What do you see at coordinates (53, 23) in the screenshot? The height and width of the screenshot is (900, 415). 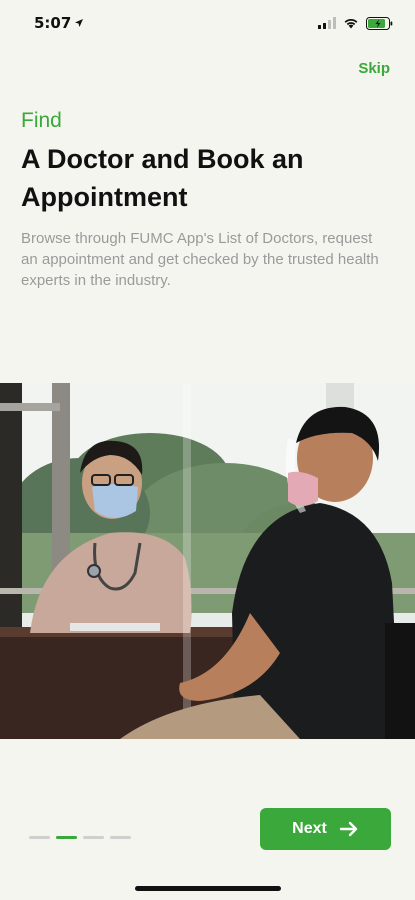 I see `status-time-label: 5:07` at bounding box center [53, 23].